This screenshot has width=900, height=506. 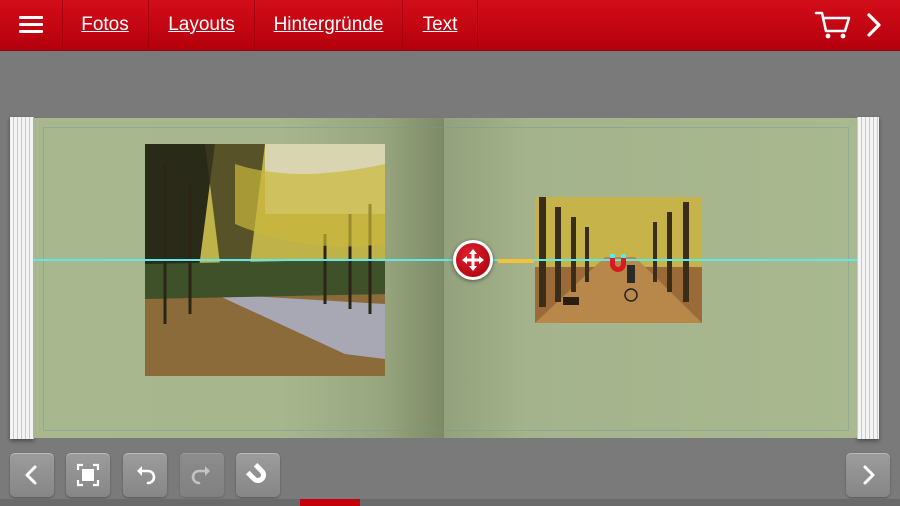 I want to click on undo-button, so click(x=145, y=475).